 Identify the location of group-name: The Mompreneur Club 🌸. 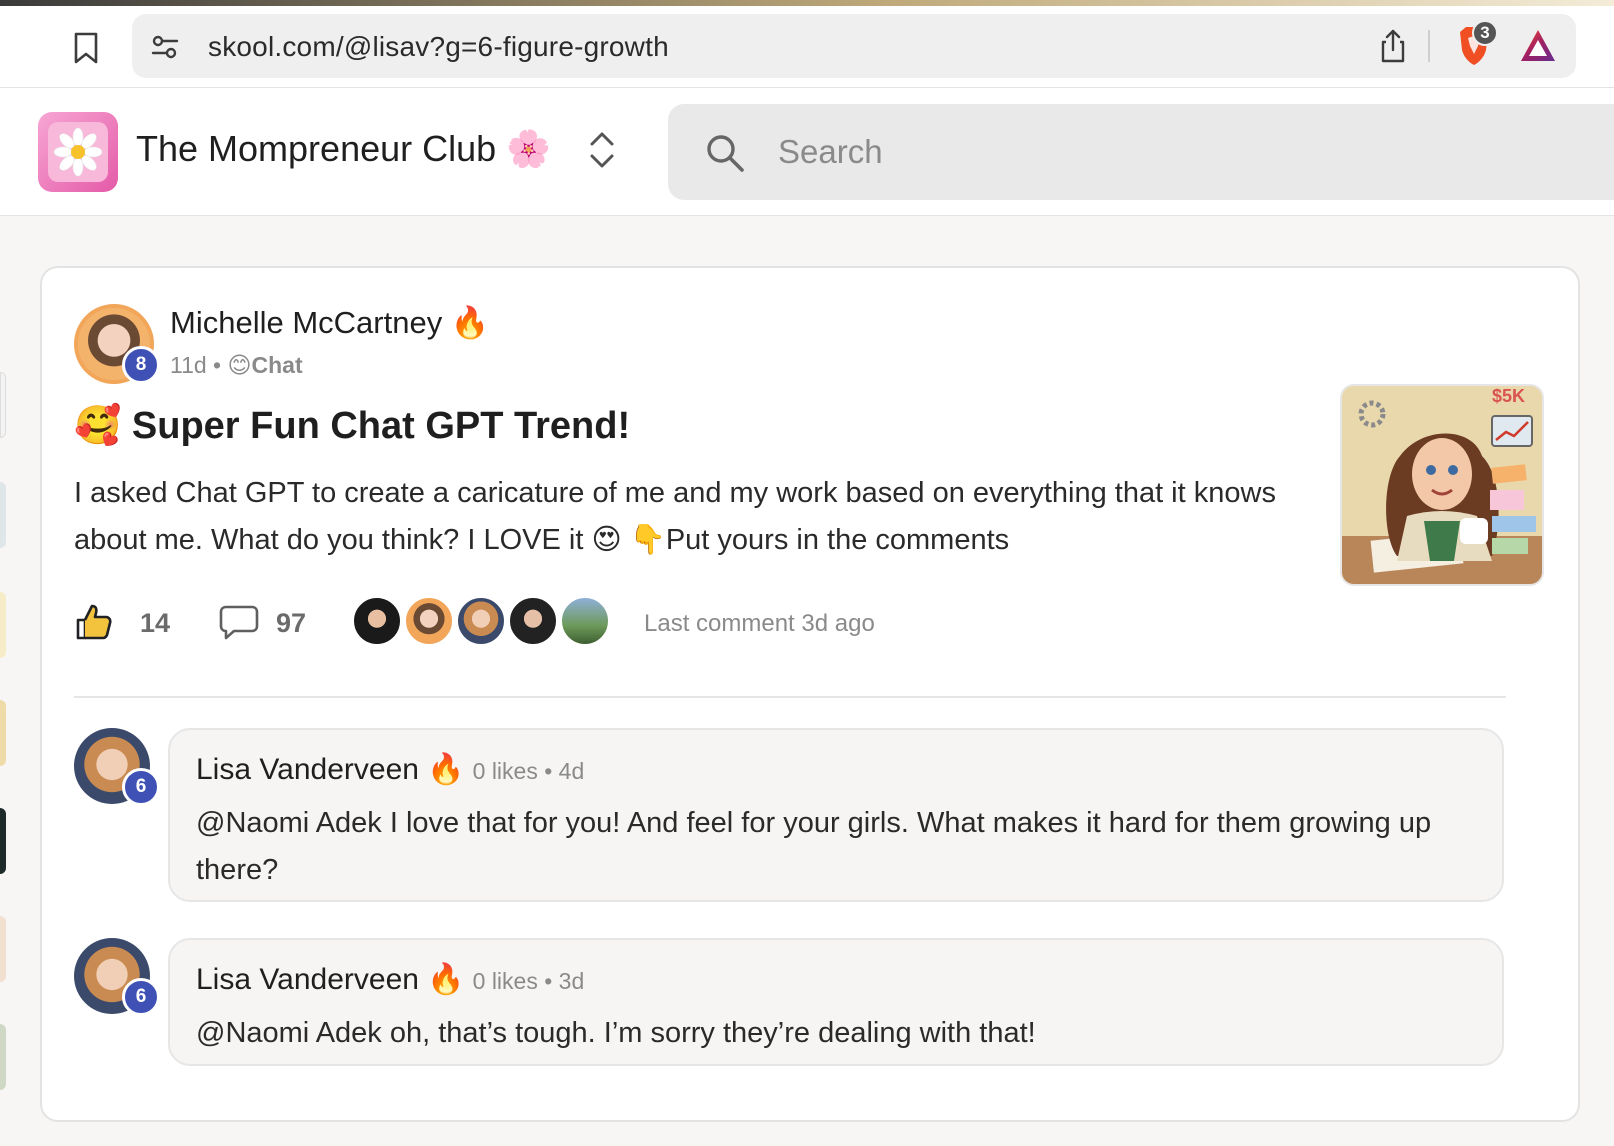
(343, 149).